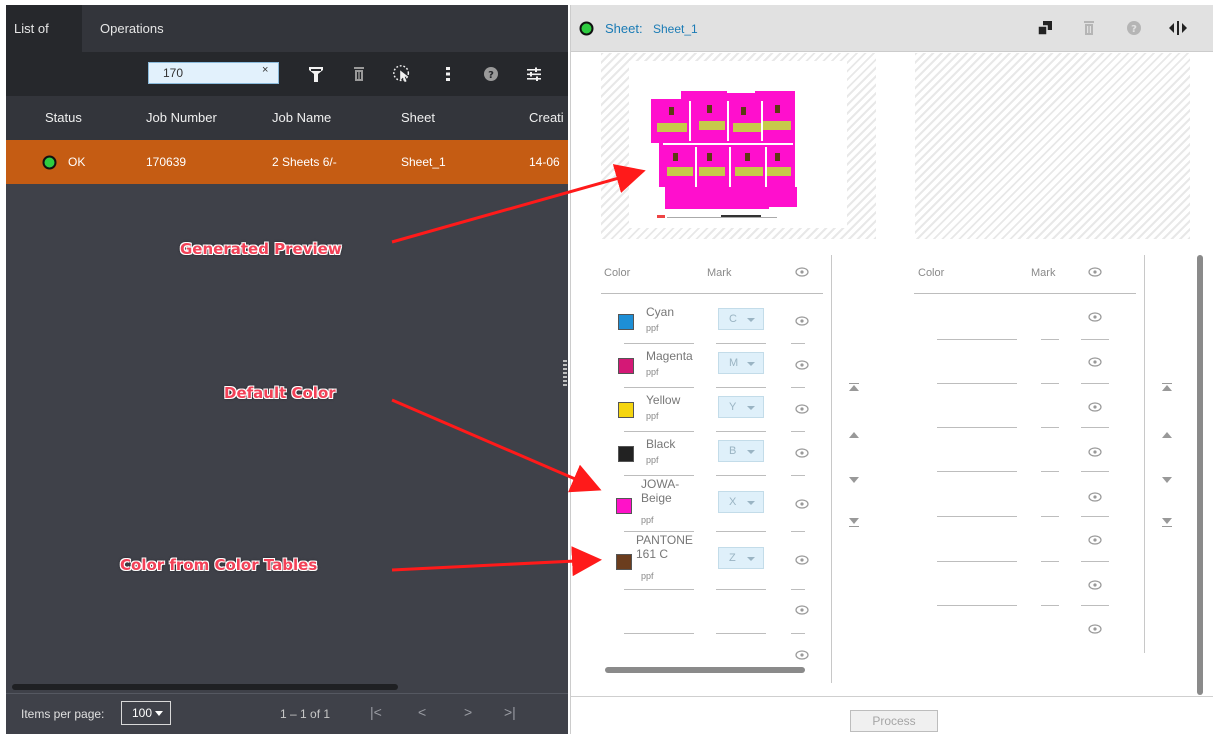  Describe the element at coordinates (518, 370) in the screenshot. I see `annotation-arrows` at that location.